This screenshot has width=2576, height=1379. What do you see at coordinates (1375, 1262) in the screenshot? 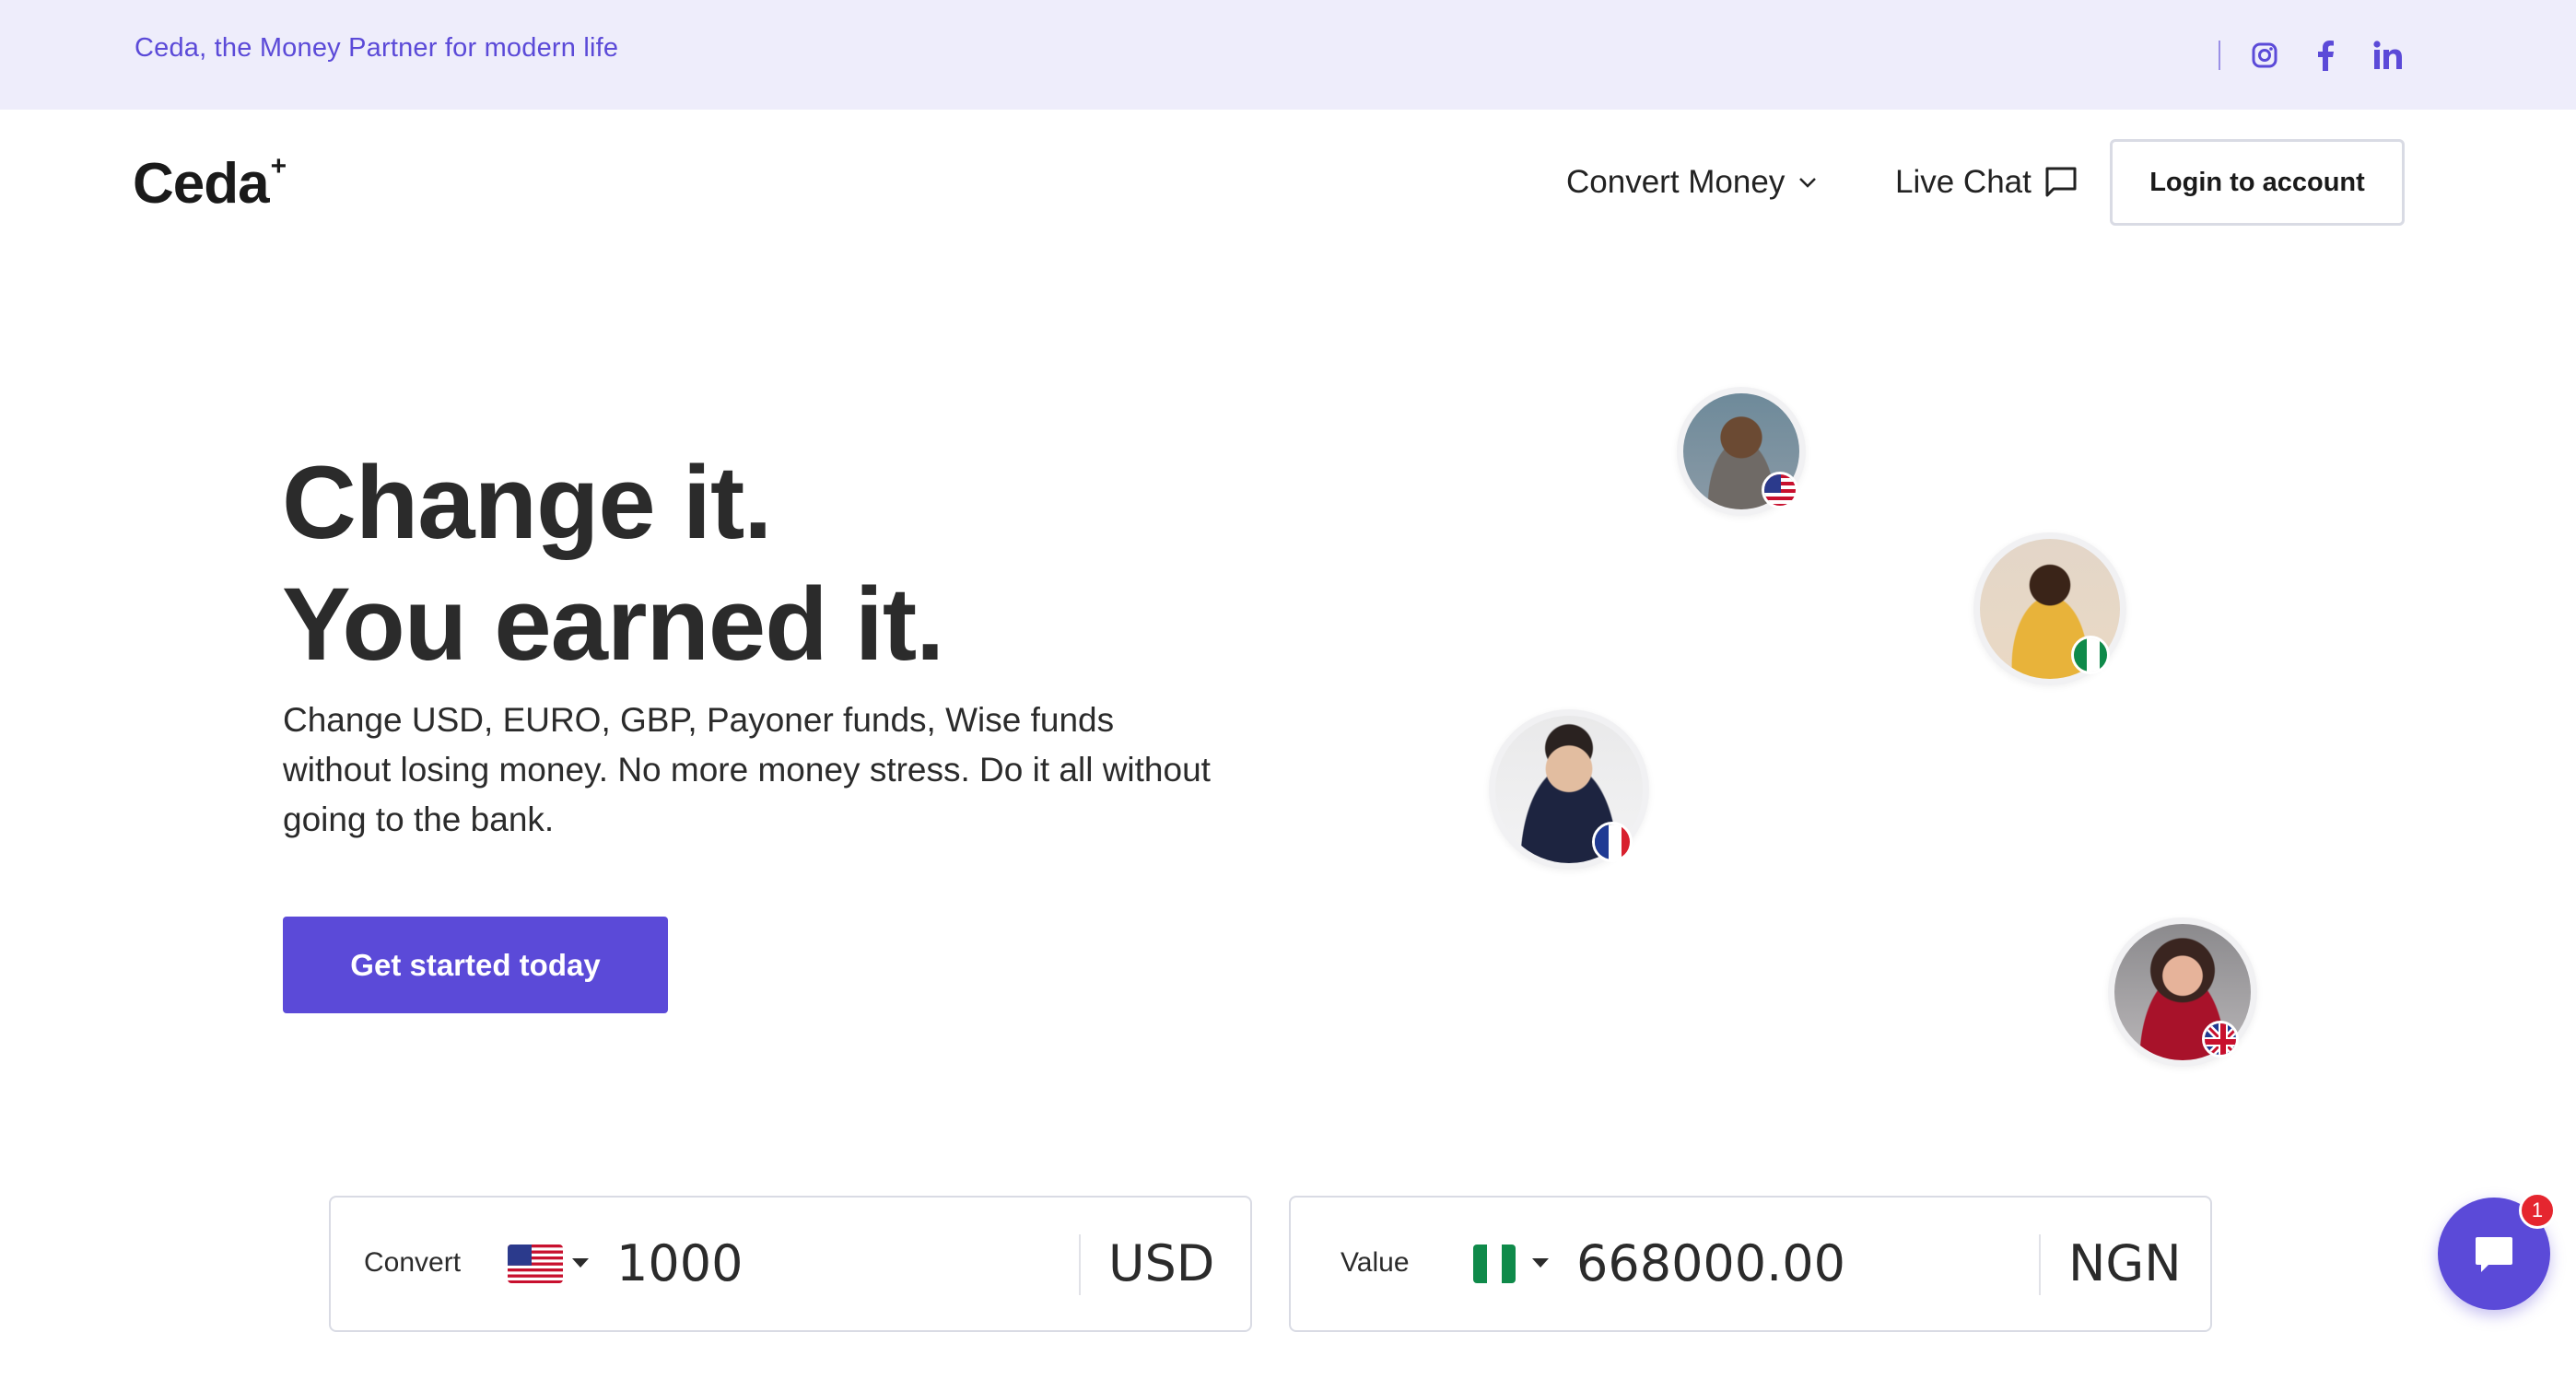
I see `value-label: Value` at bounding box center [1375, 1262].